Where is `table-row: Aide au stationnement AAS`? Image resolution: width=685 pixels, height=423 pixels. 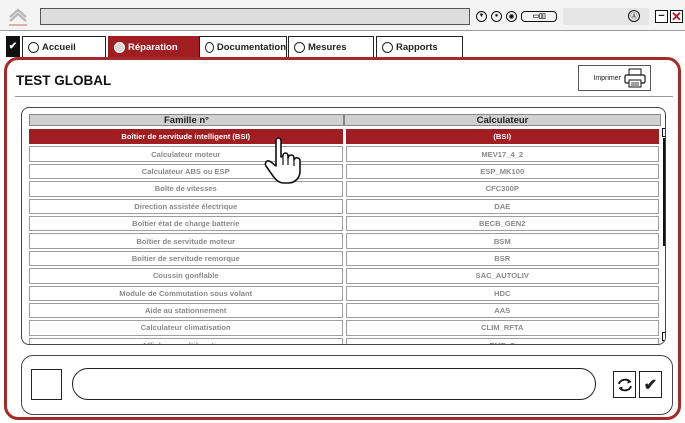 table-row: Aide au stationnement AAS is located at coordinates (344, 310).